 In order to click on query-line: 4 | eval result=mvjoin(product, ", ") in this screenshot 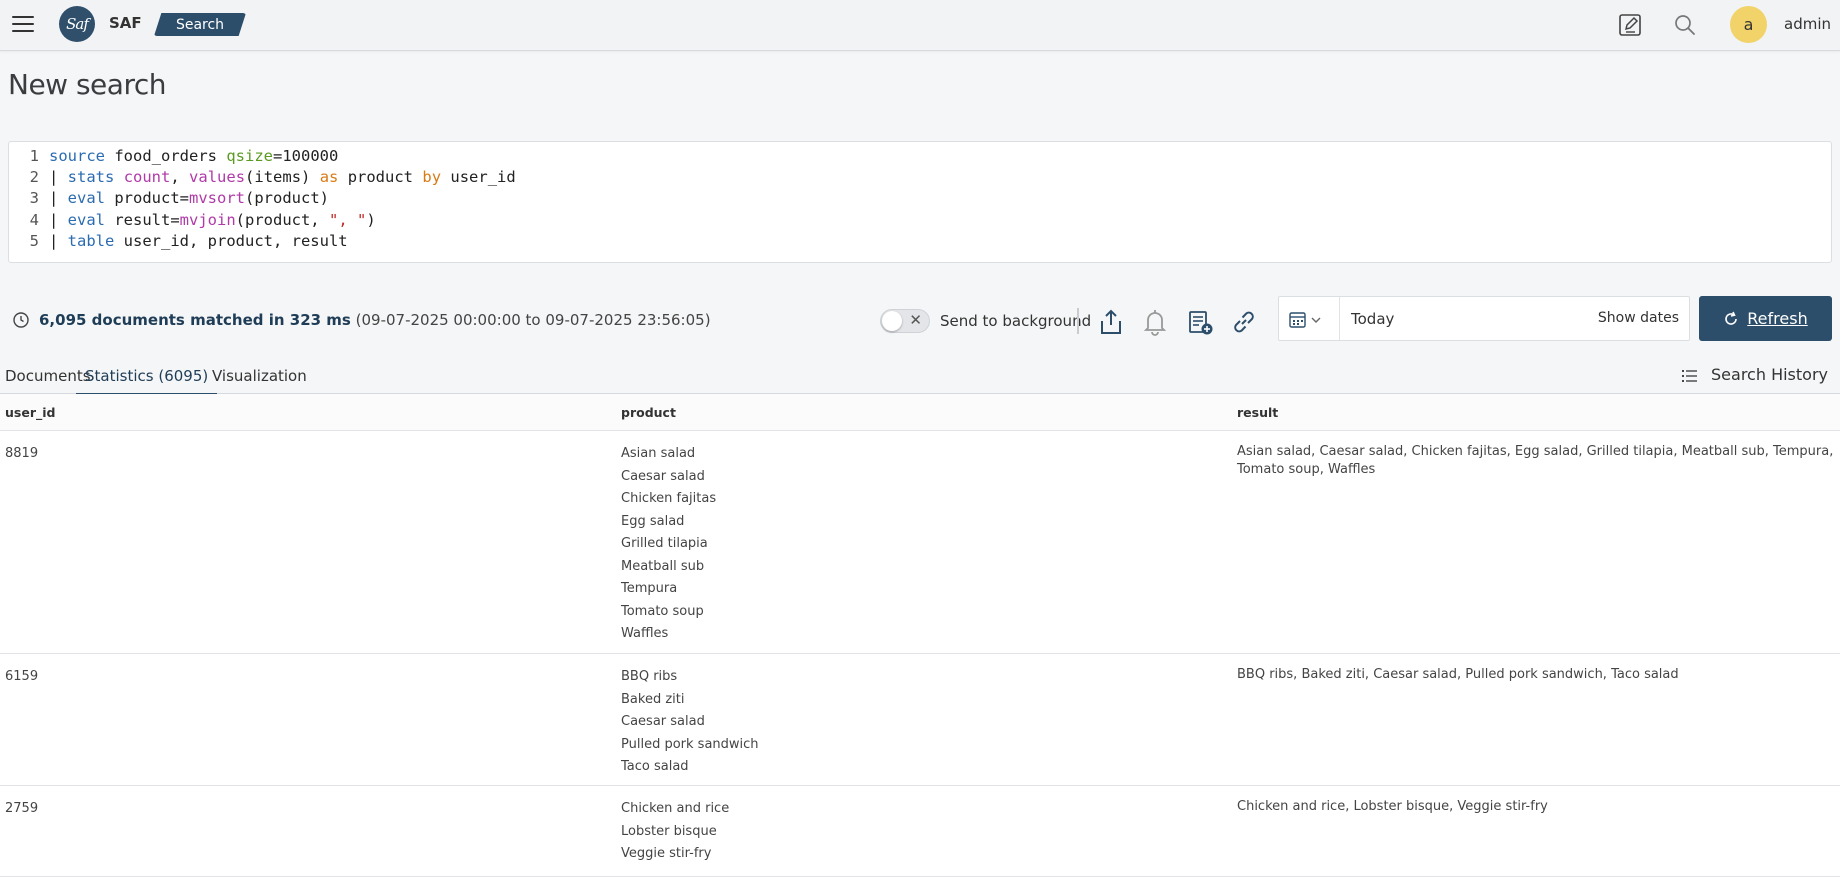, I will do `click(192, 220)`.